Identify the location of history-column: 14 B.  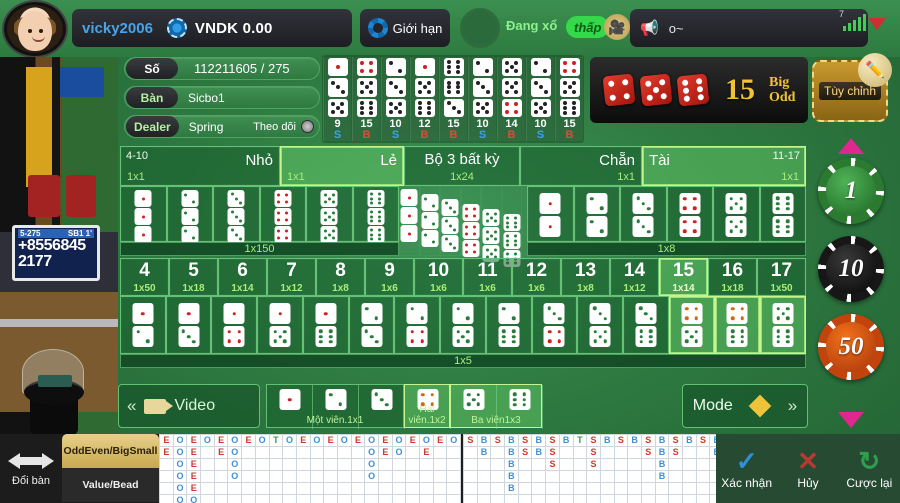
(511, 99).